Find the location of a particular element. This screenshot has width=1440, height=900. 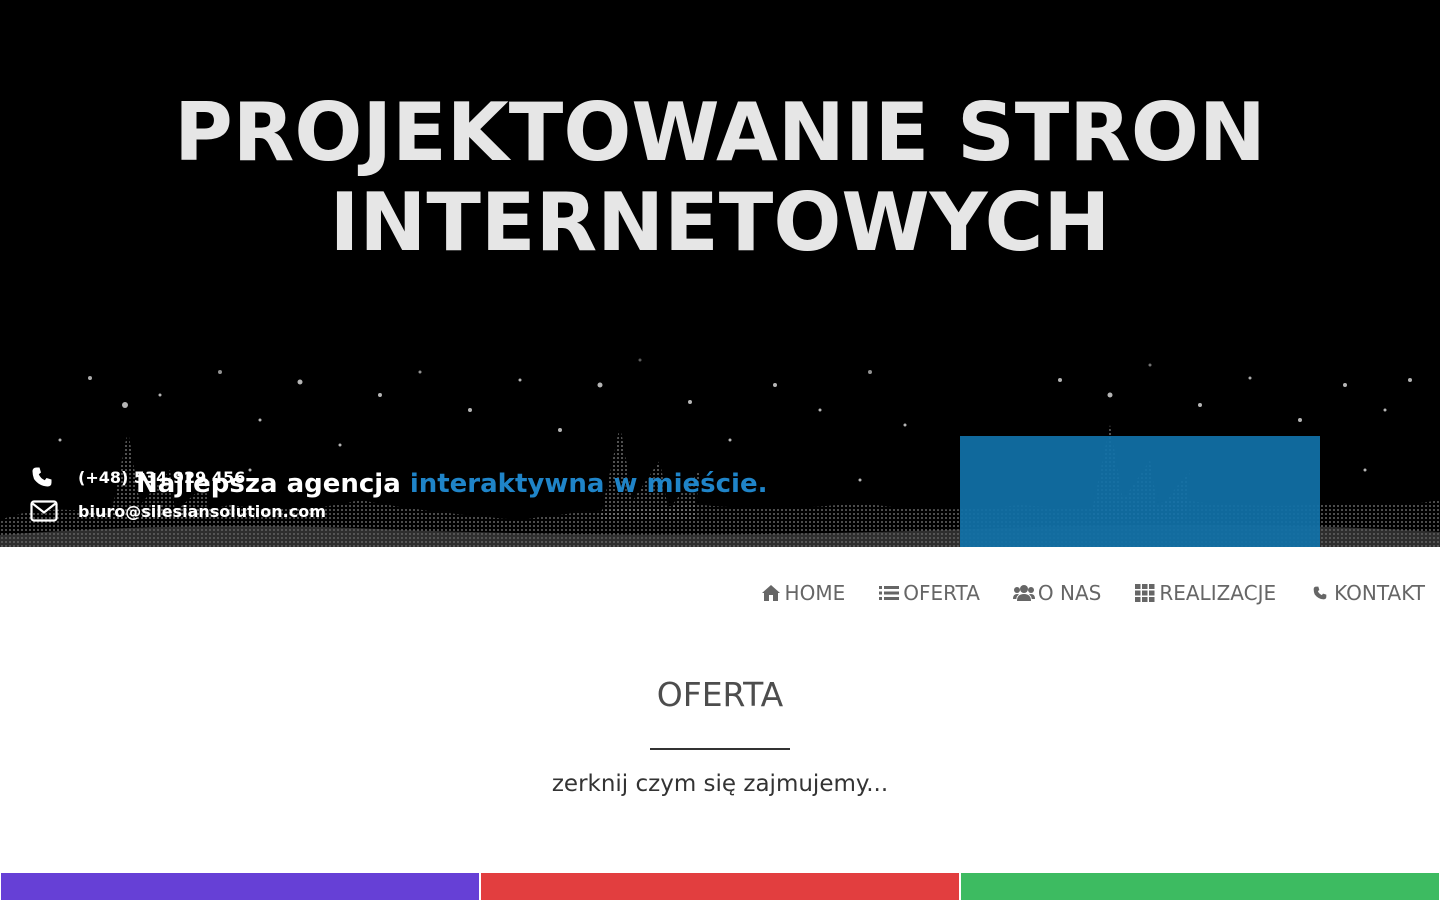

list-icon is located at coordinates (889, 593).